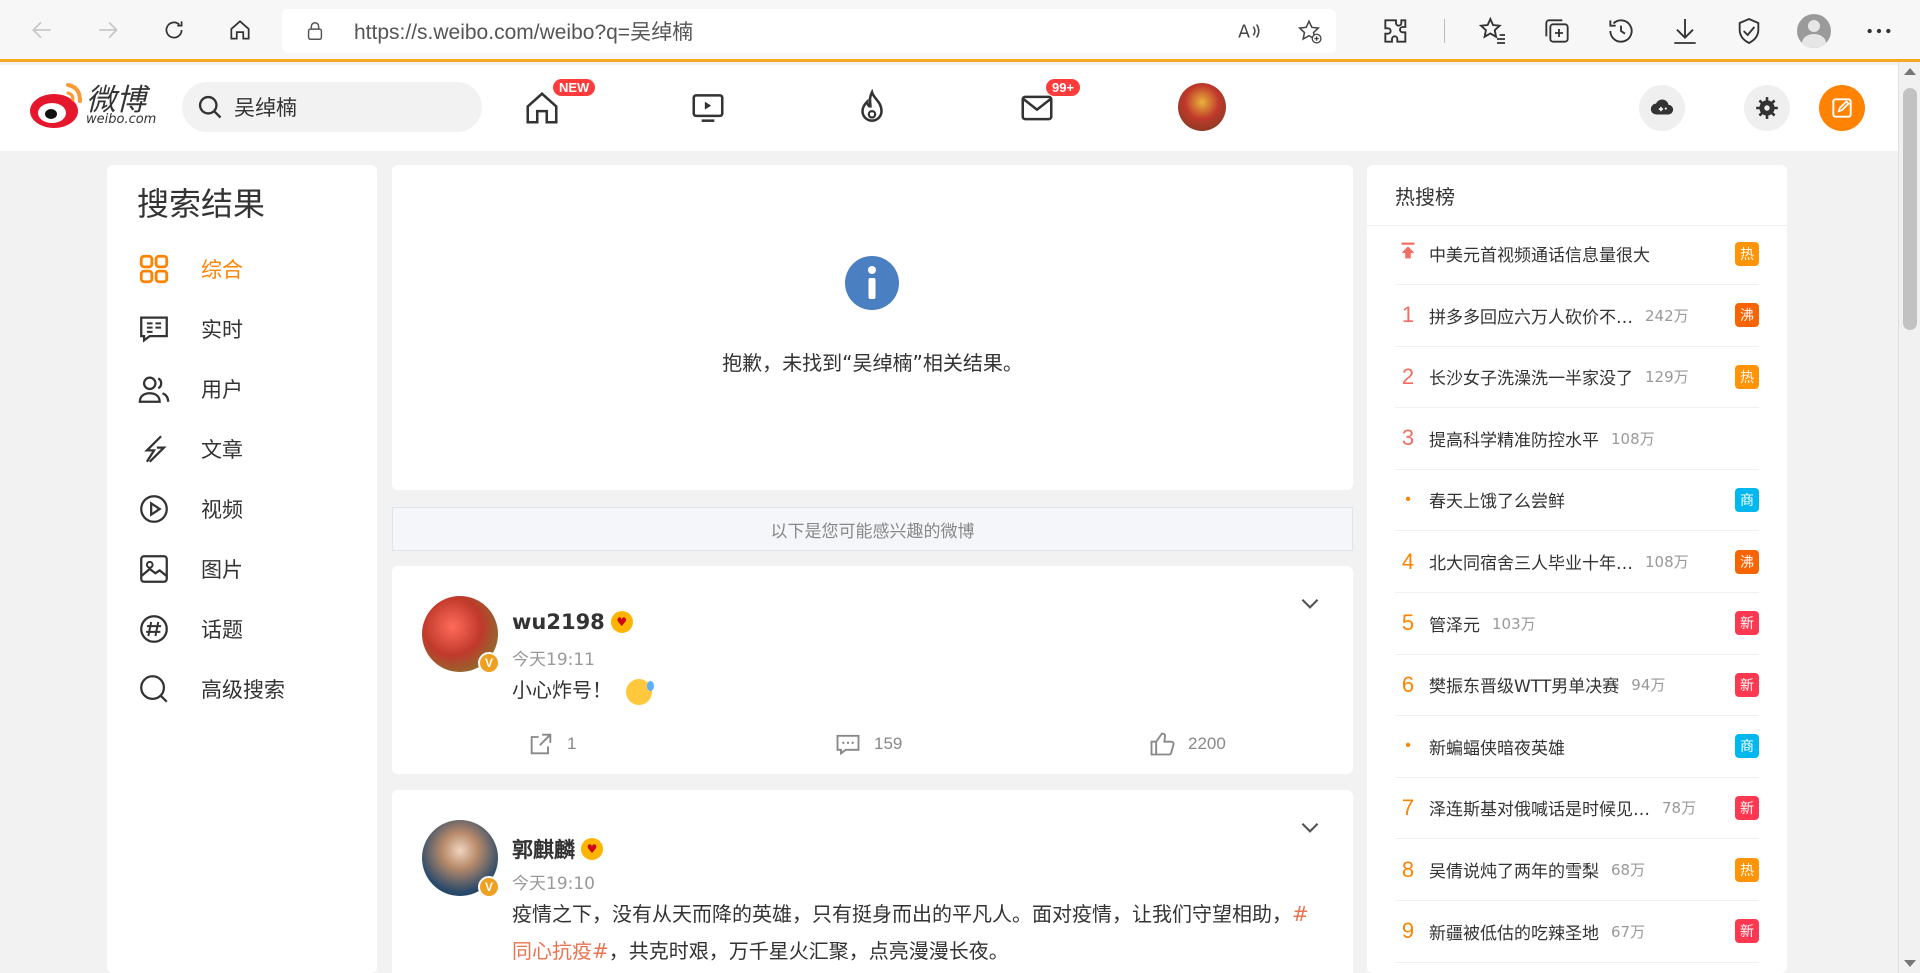 The image size is (1920, 973). I want to click on sidebar-item-label: 图片, so click(222, 570).